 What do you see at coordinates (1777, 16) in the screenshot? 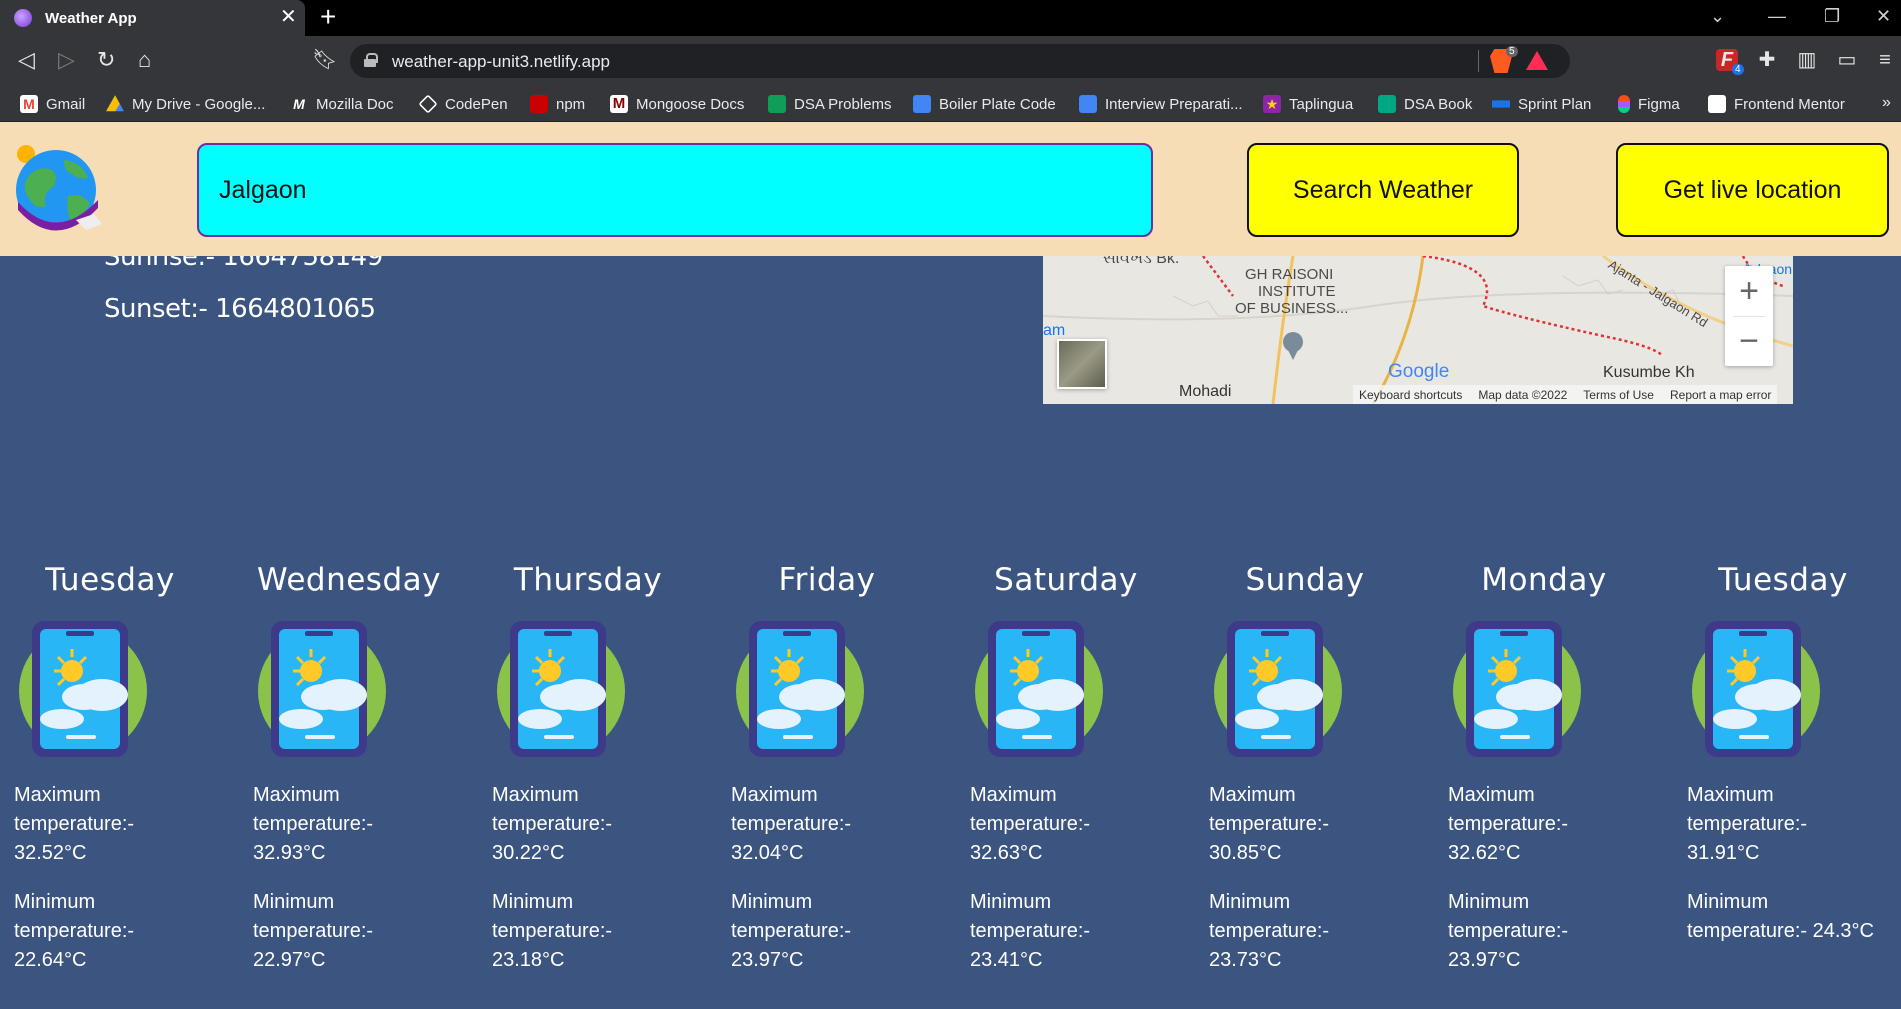
I see `minimize-icon: —` at bounding box center [1777, 16].